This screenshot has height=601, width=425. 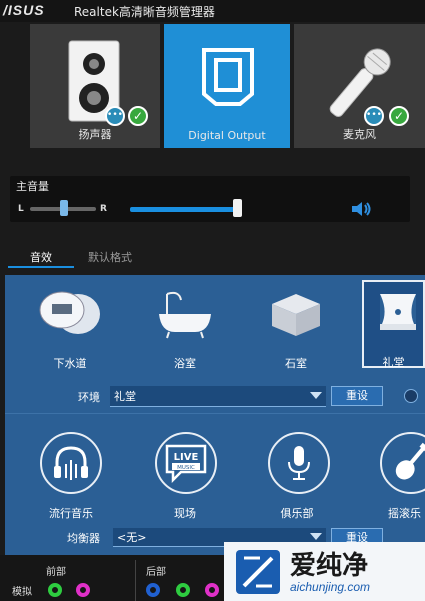 I want to click on front-jack-pink, so click(x=83, y=590).